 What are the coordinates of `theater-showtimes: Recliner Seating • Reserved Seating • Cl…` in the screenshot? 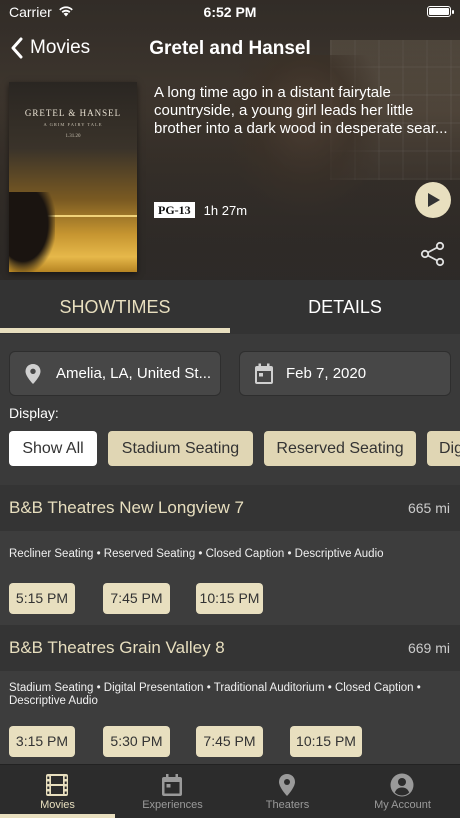 It's located at (230, 578).